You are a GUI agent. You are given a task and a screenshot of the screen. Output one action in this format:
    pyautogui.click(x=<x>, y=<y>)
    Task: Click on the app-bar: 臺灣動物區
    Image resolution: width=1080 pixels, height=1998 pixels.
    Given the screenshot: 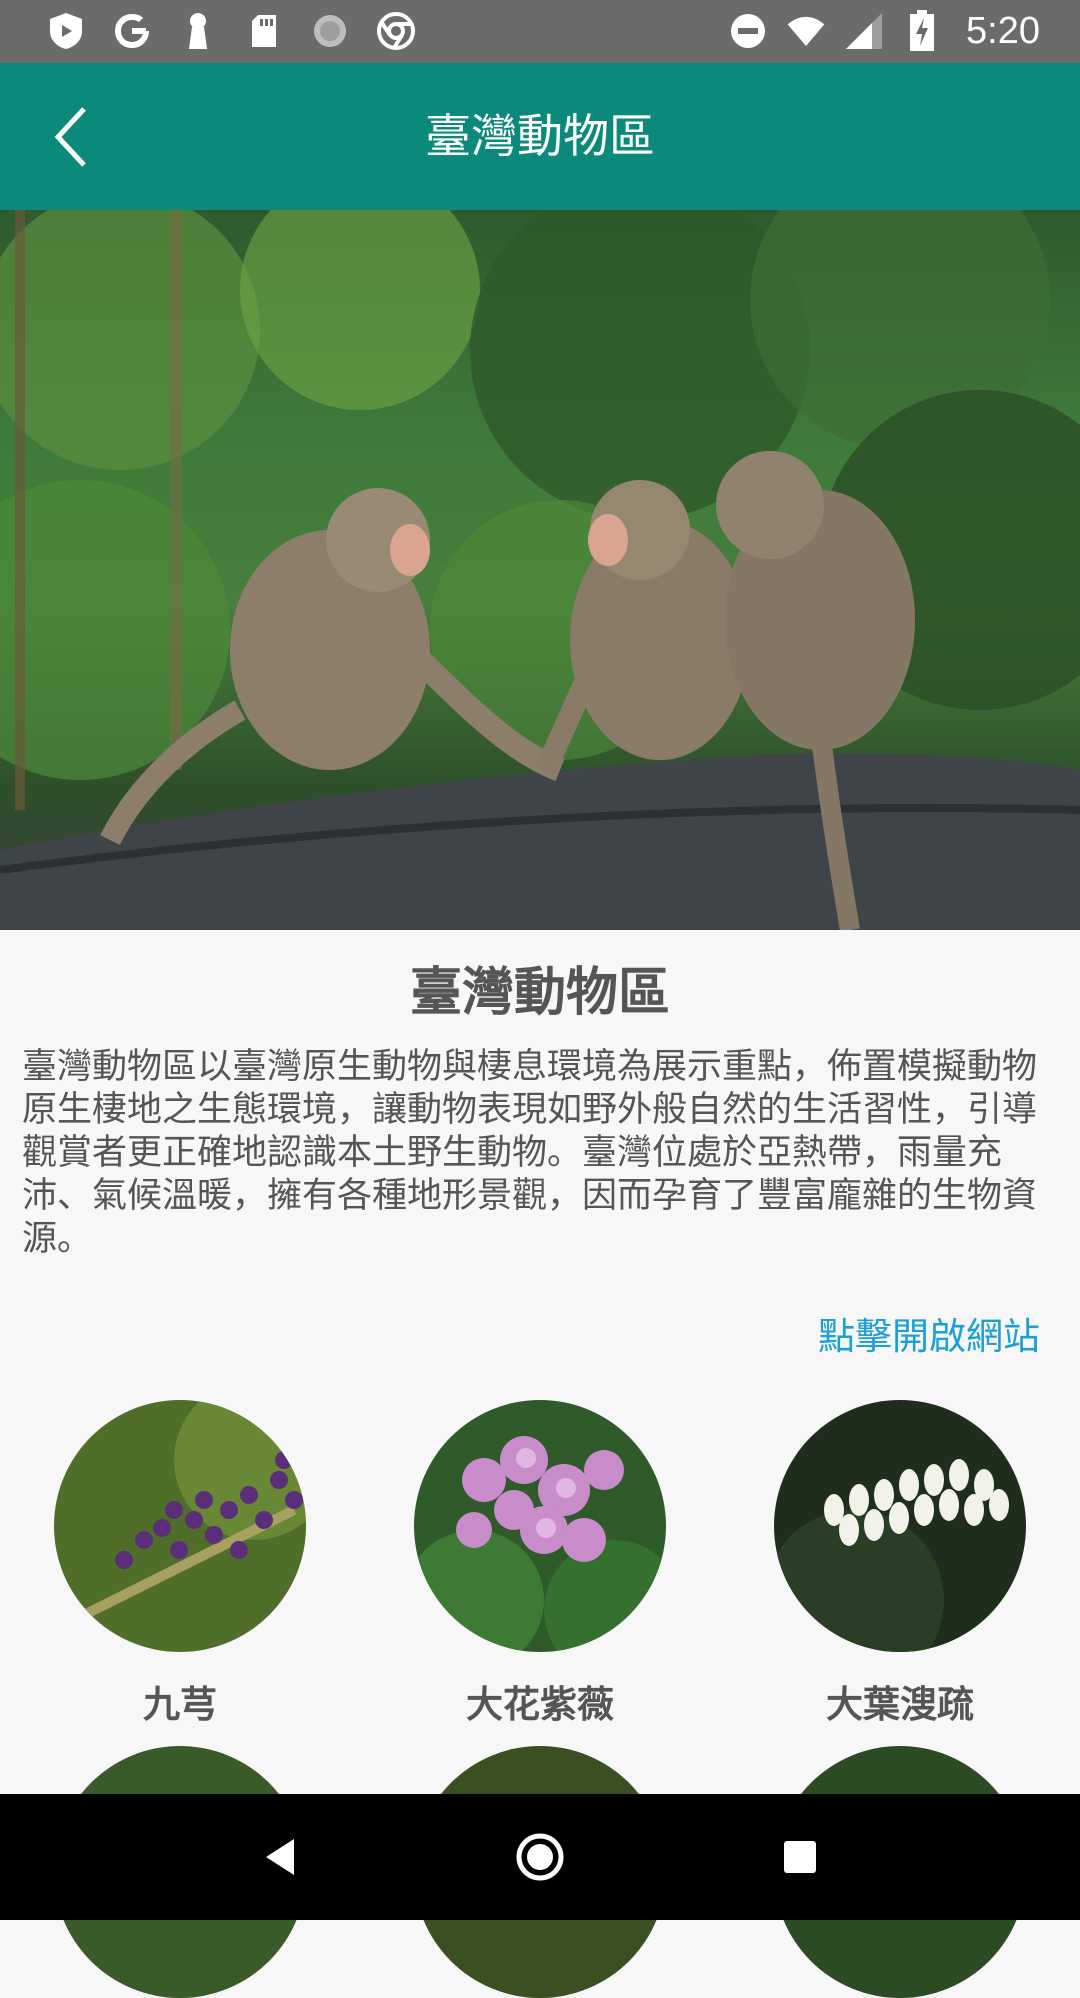 What is the action you would take?
    pyautogui.click(x=540, y=136)
    